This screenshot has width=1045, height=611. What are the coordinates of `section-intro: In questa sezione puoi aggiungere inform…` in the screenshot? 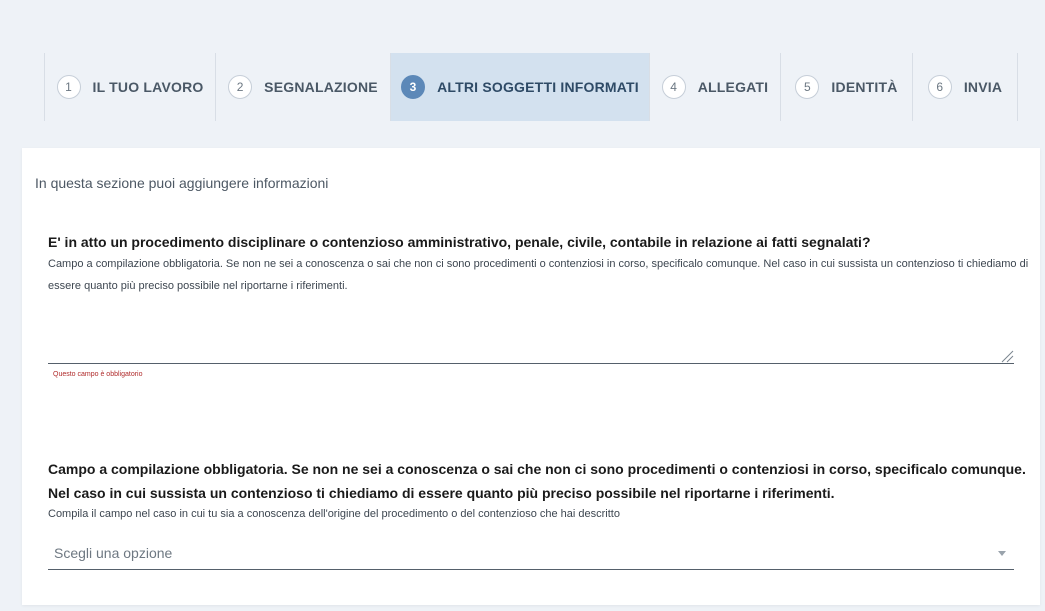 It's located at (182, 183).